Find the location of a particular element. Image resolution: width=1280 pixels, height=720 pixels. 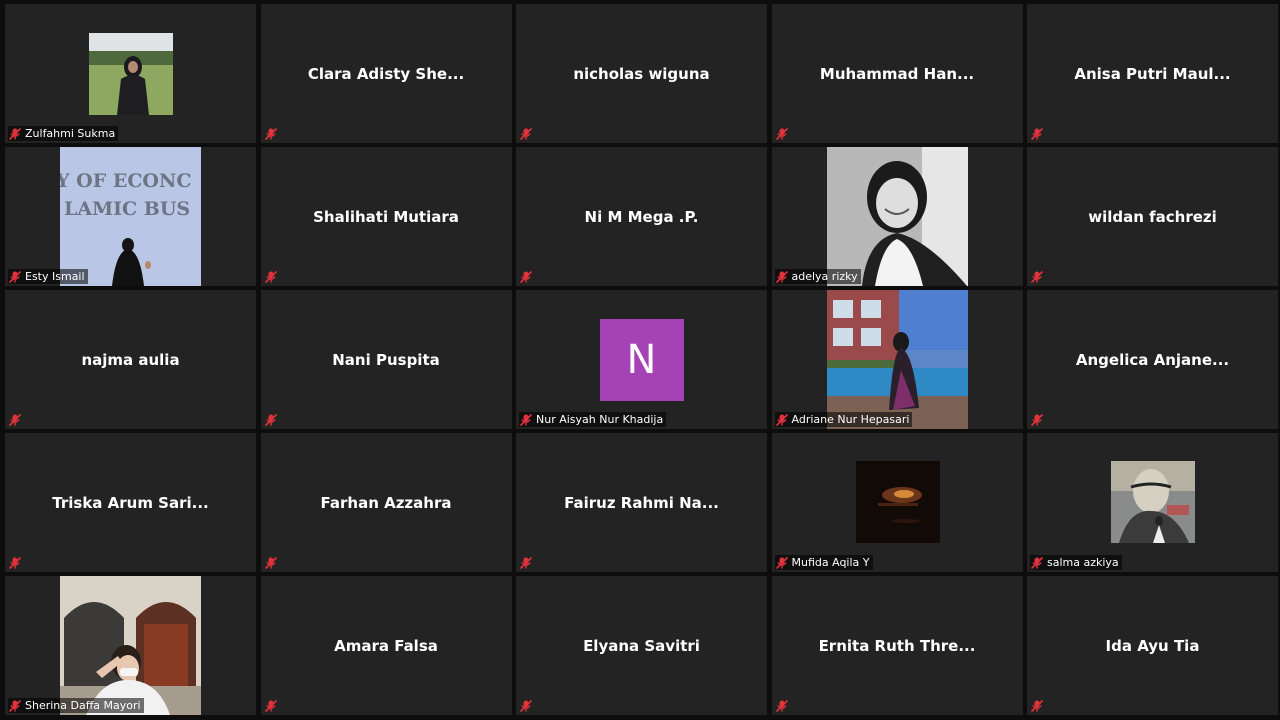

participant-label: adelya rizky is located at coordinates (817, 276).